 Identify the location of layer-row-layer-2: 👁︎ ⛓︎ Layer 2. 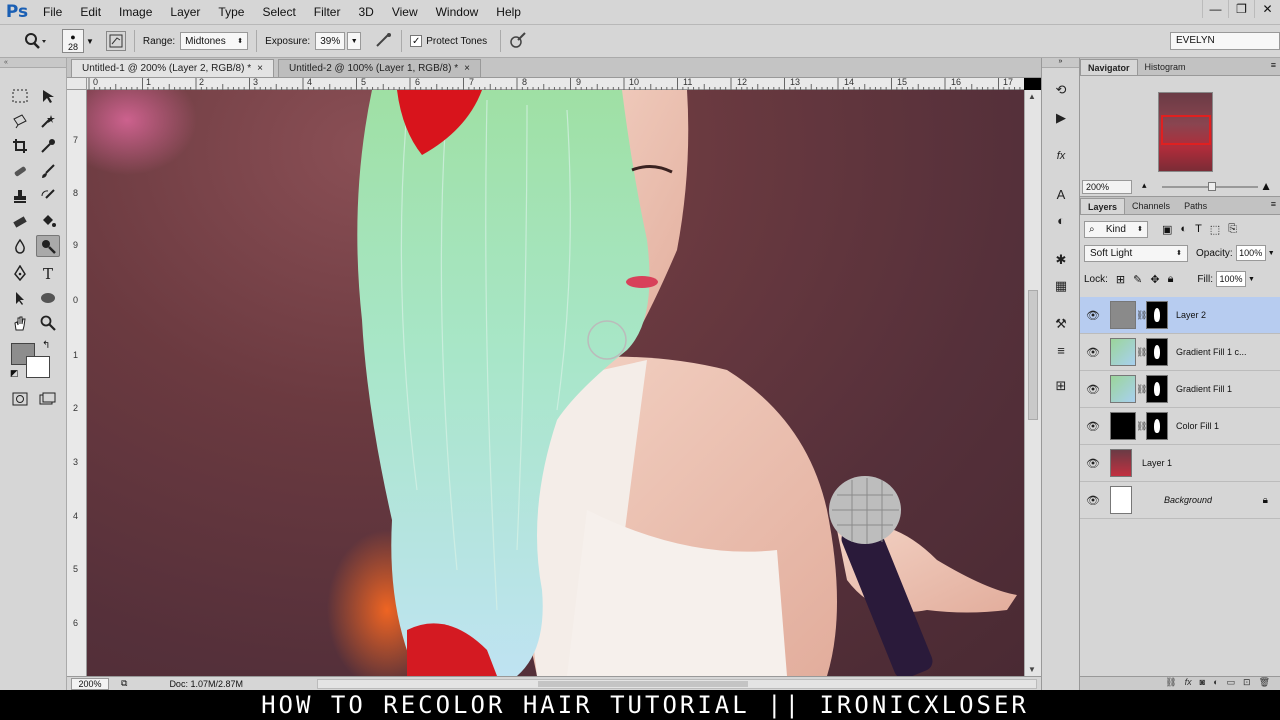
(1180, 315).